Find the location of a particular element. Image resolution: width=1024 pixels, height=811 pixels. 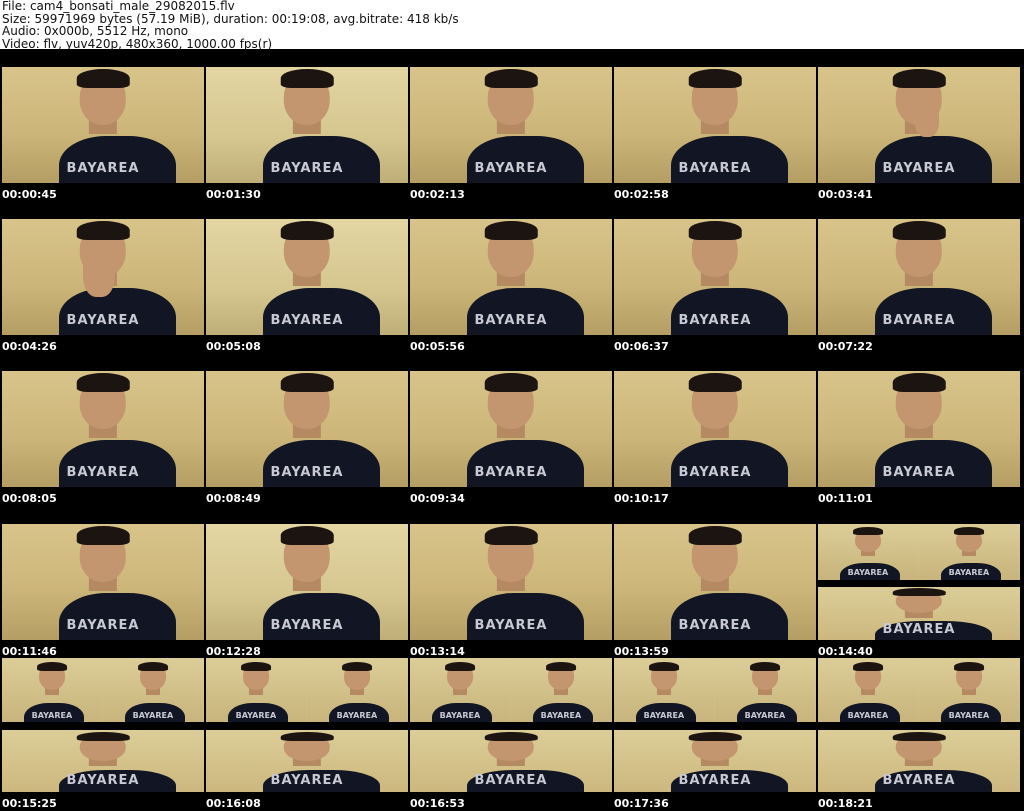

thumbnail-cell: BAYAREA BAYAREA BAYAREA 00:16:53 is located at coordinates (510, 734).